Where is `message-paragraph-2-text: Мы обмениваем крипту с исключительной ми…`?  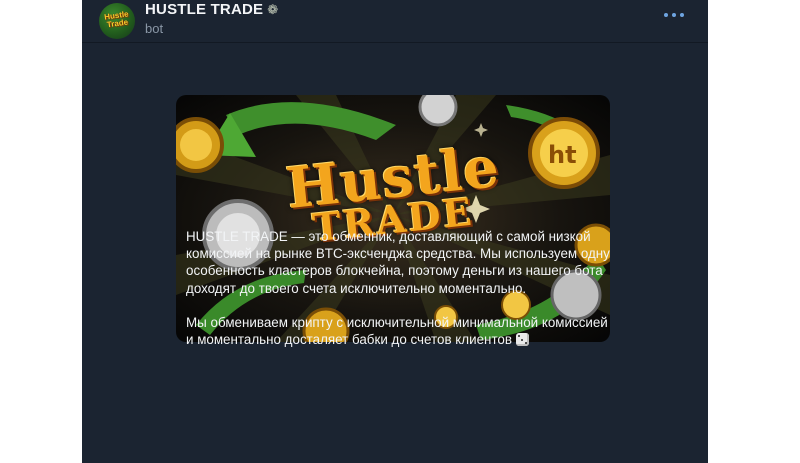 message-paragraph-2-text: Мы обмениваем крипту с исключительной ми… is located at coordinates (397, 331).